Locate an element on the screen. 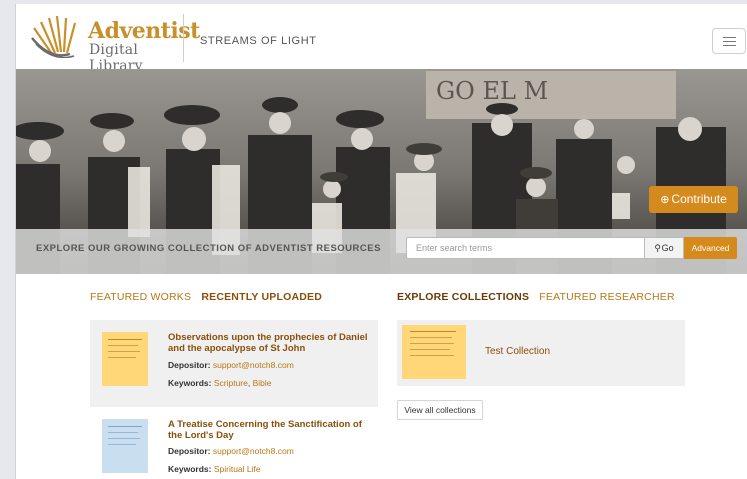 The image size is (747, 479). work-keywords: Keywords: Spiritual Life is located at coordinates (214, 469).